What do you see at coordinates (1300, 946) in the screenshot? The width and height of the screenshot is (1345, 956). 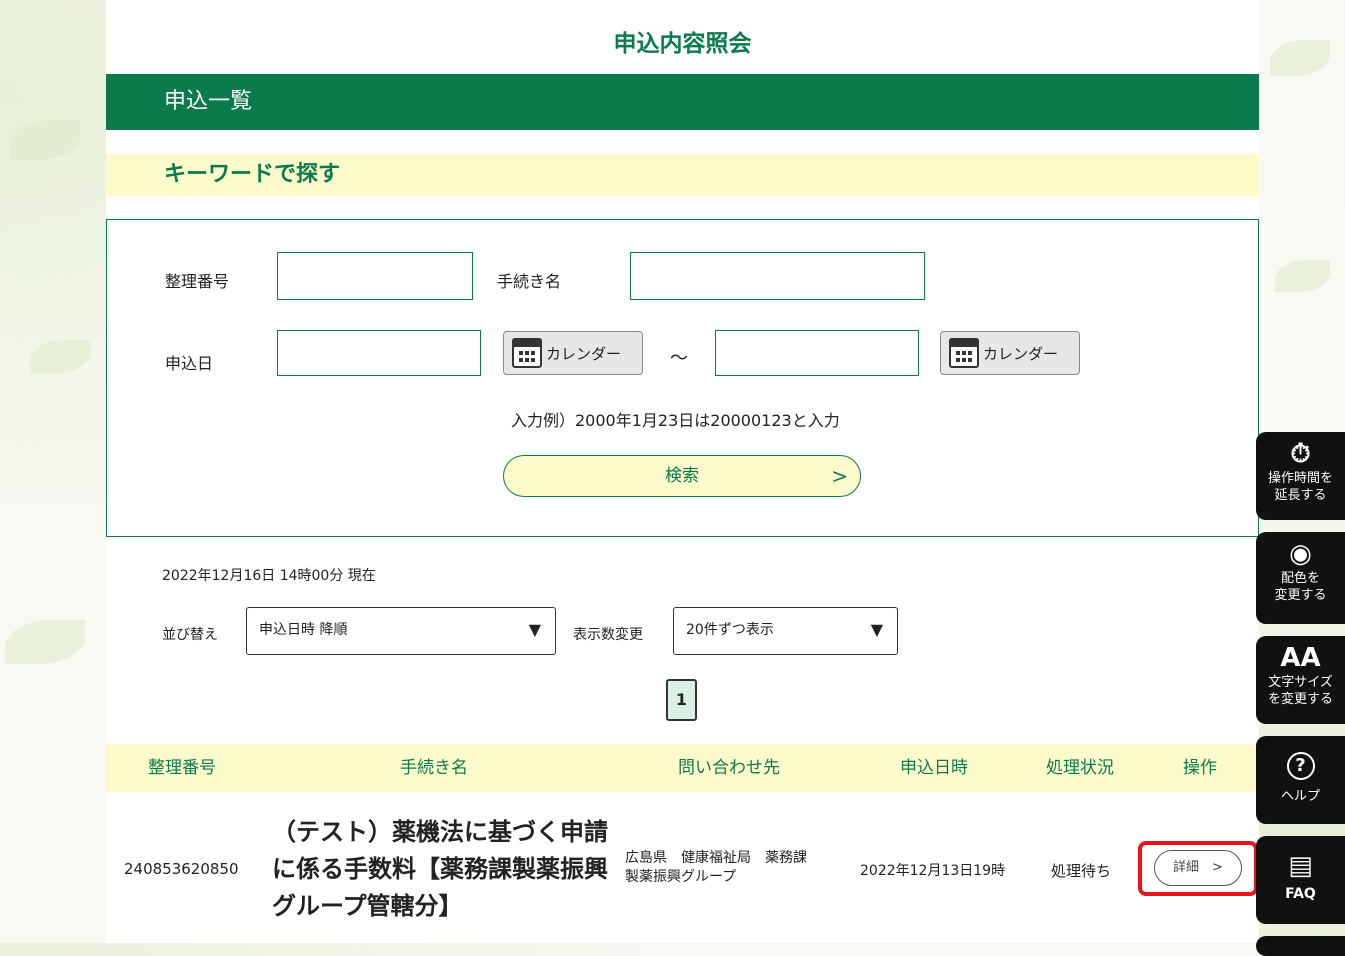 I see `sidebar-overflow-button` at bounding box center [1300, 946].